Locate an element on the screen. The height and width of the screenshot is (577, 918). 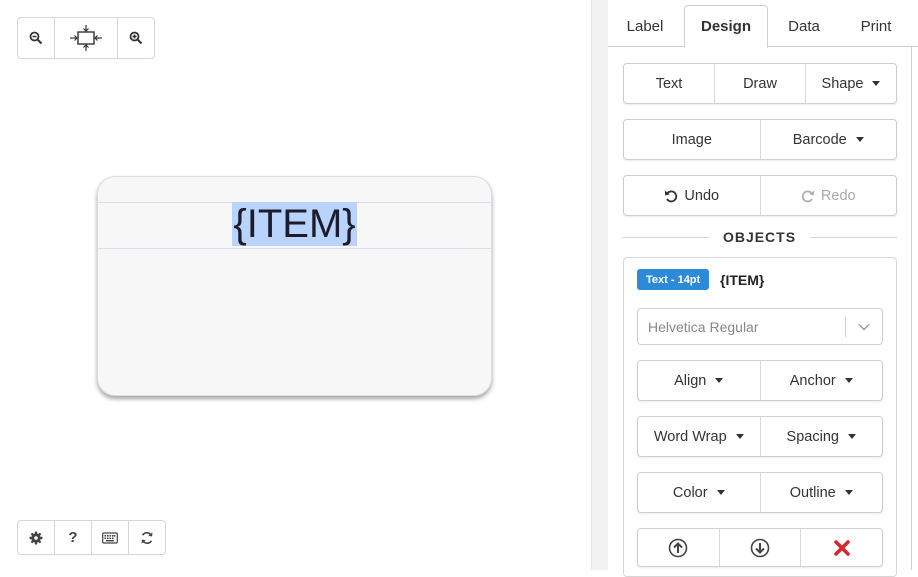
color-dropdown: Color is located at coordinates (699, 492).